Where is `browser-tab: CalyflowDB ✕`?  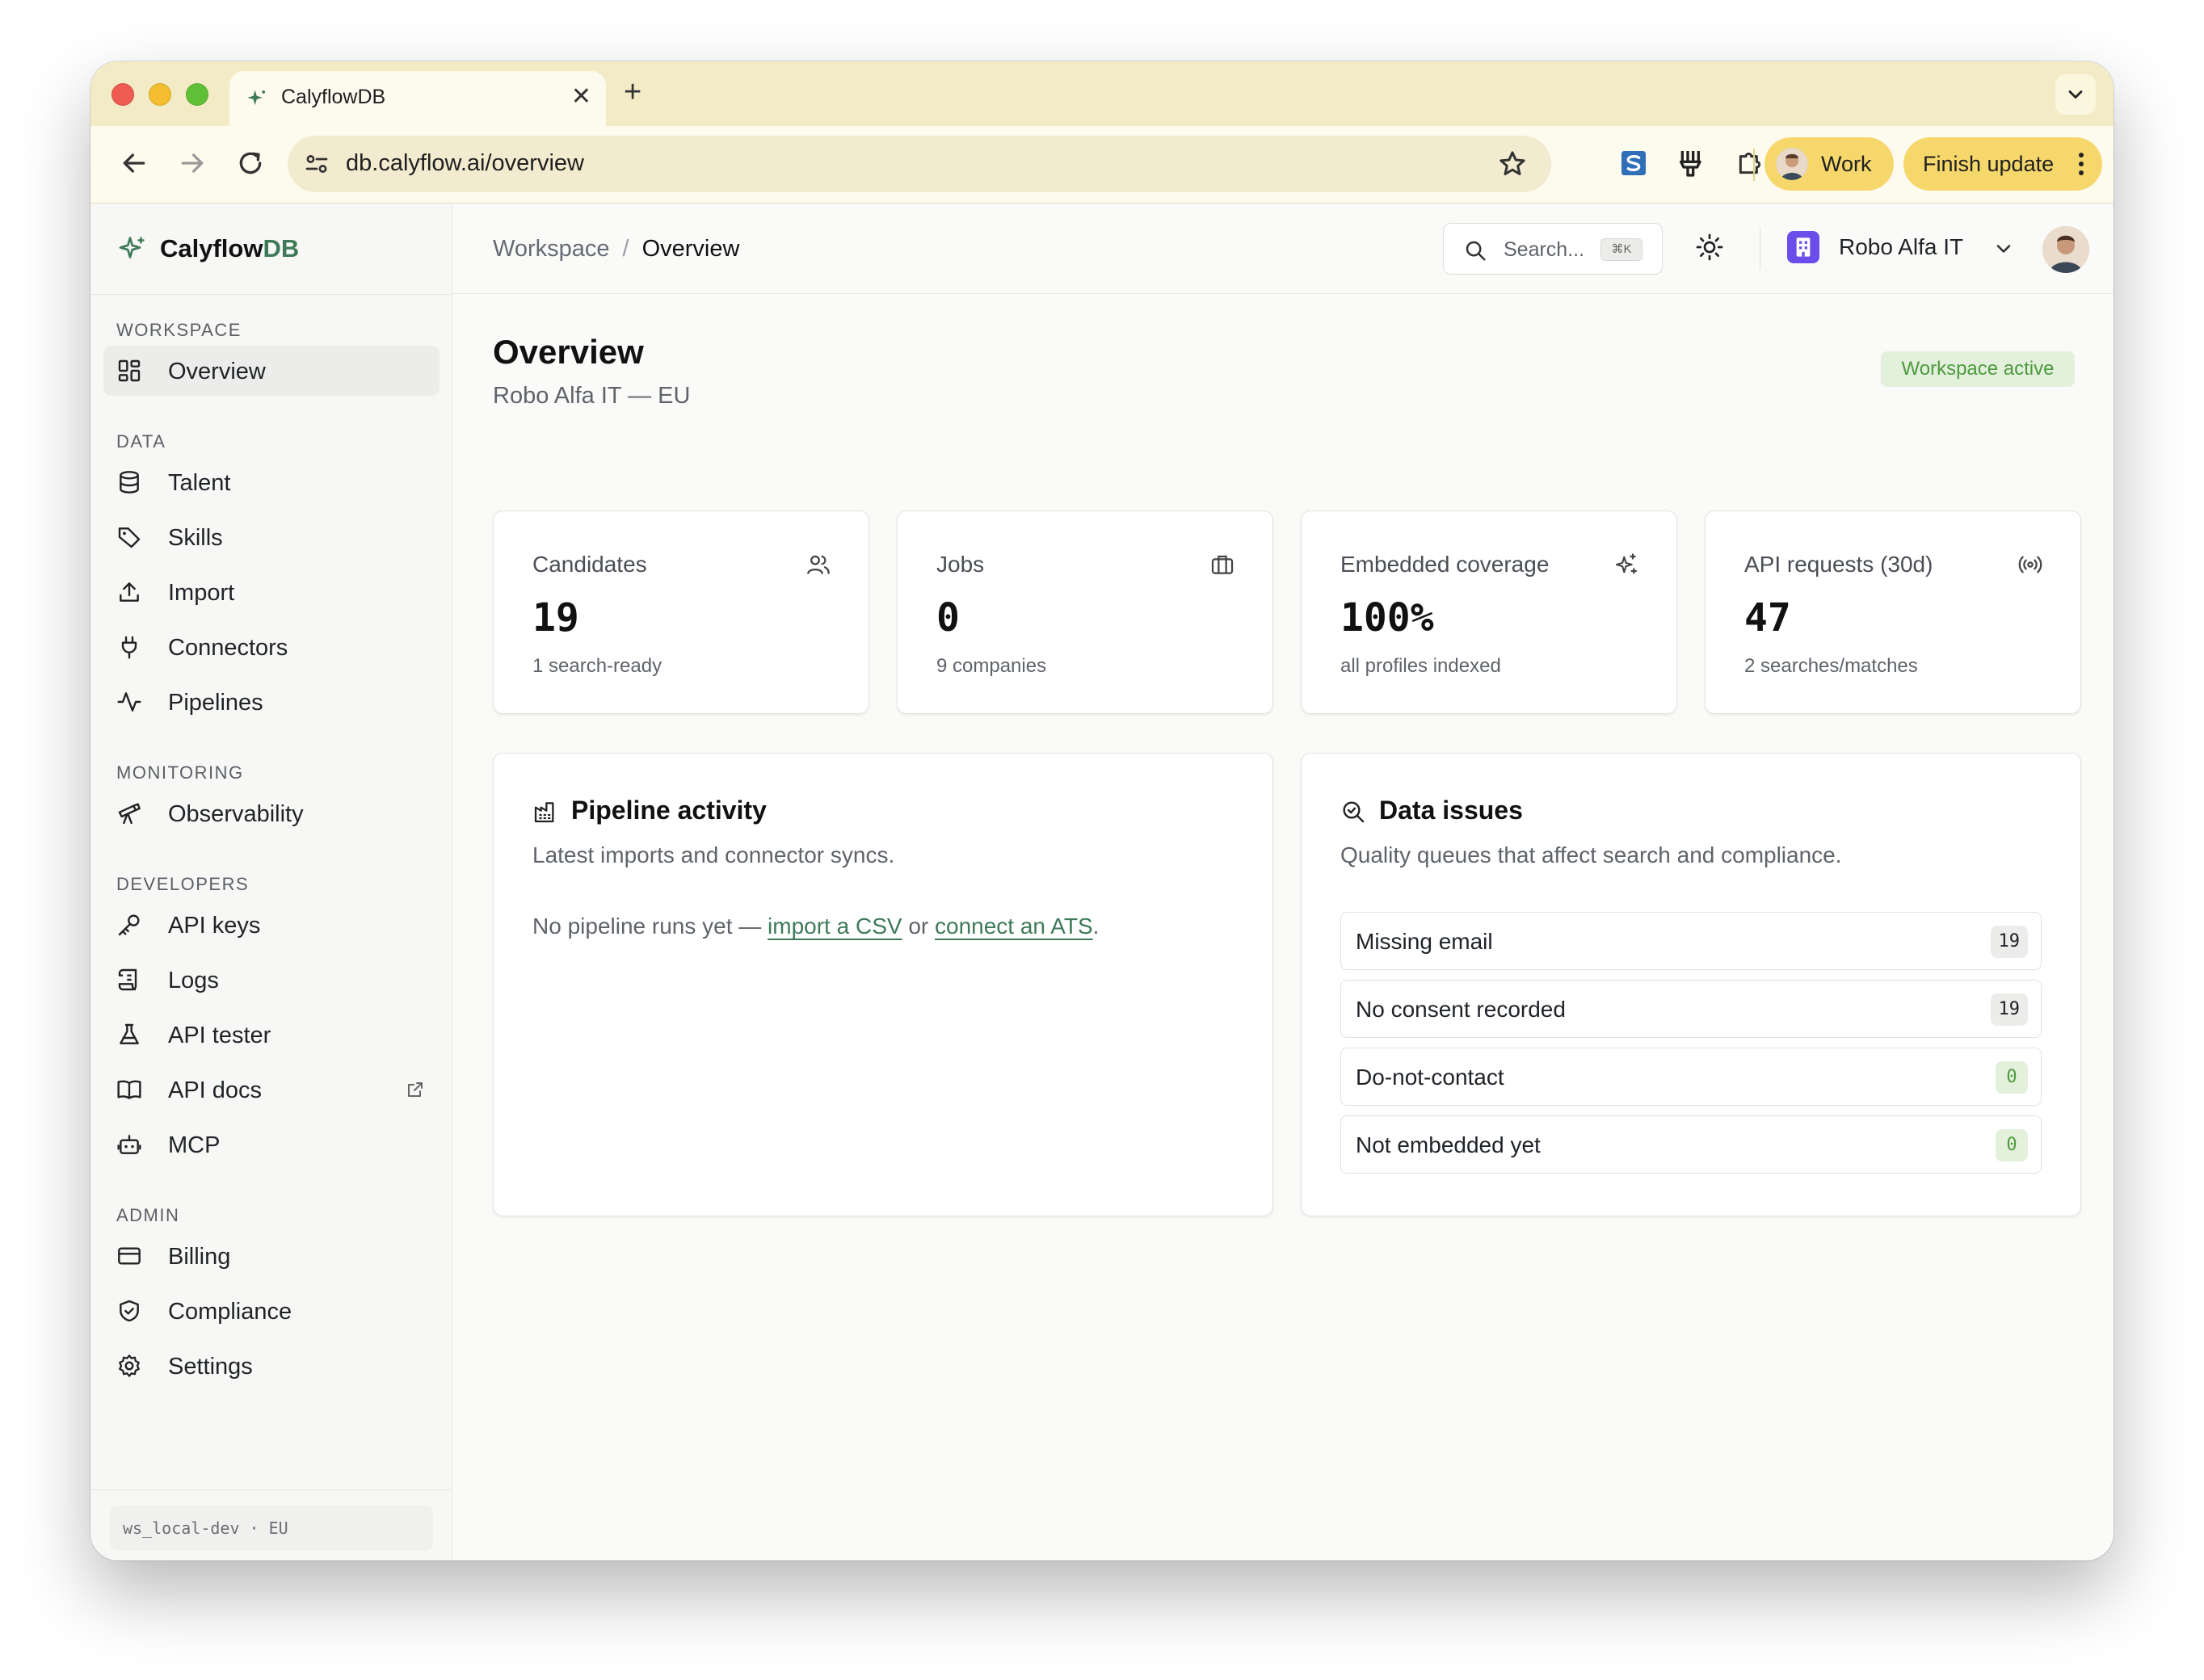 browser-tab: CalyflowDB ✕ is located at coordinates (417, 99).